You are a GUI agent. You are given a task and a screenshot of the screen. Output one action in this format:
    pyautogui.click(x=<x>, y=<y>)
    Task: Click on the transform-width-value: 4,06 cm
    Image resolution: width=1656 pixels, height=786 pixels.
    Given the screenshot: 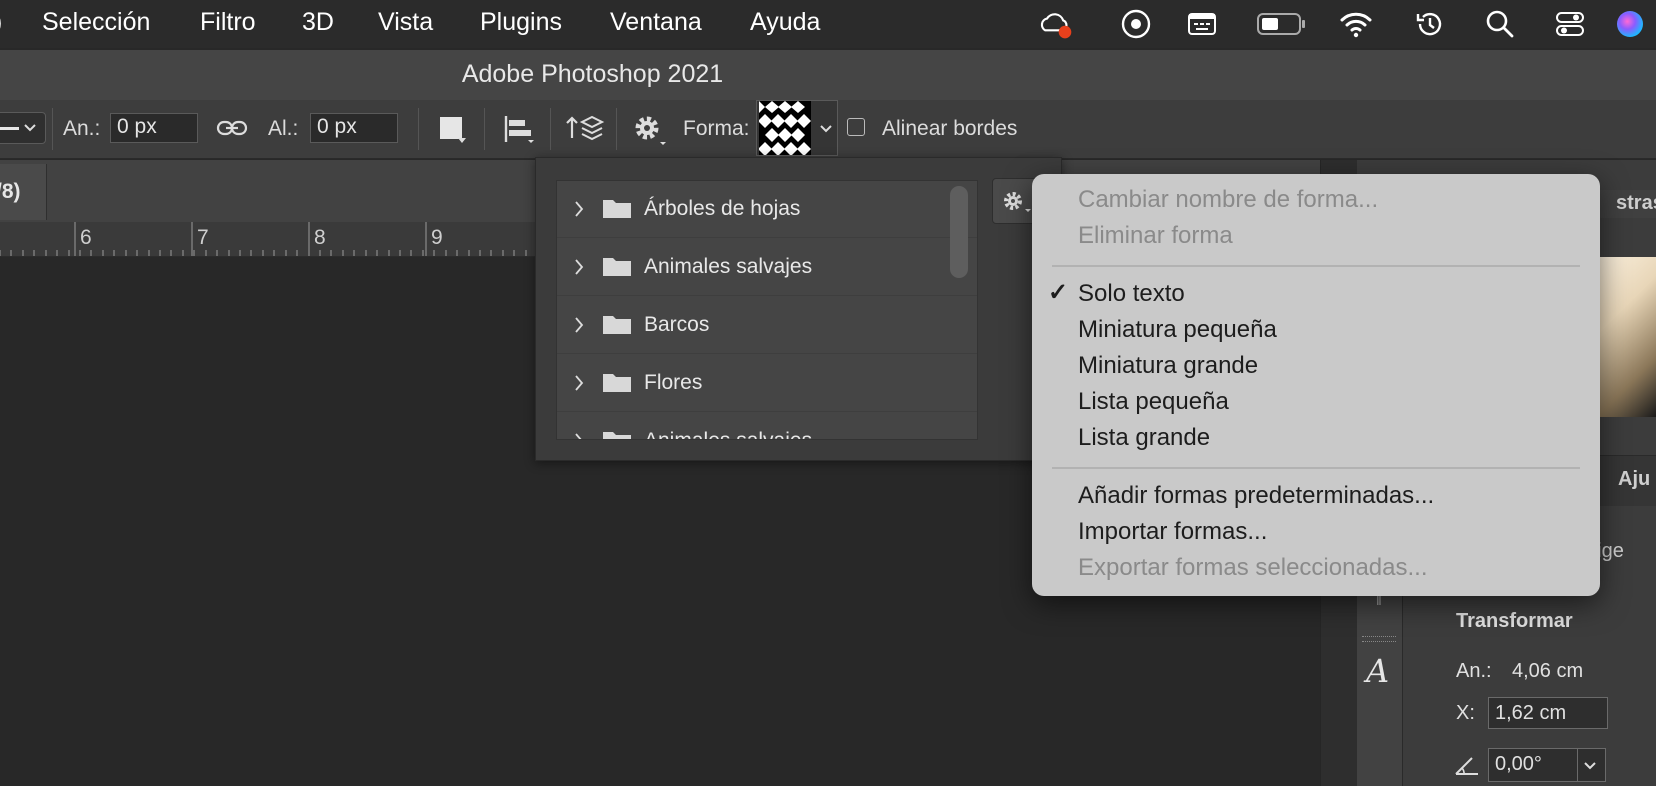 What is the action you would take?
    pyautogui.click(x=1547, y=671)
    